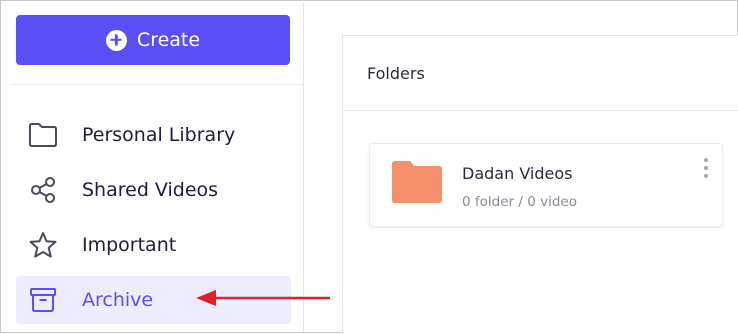  Describe the element at coordinates (43, 300) in the screenshot. I see `archive-icon` at that location.